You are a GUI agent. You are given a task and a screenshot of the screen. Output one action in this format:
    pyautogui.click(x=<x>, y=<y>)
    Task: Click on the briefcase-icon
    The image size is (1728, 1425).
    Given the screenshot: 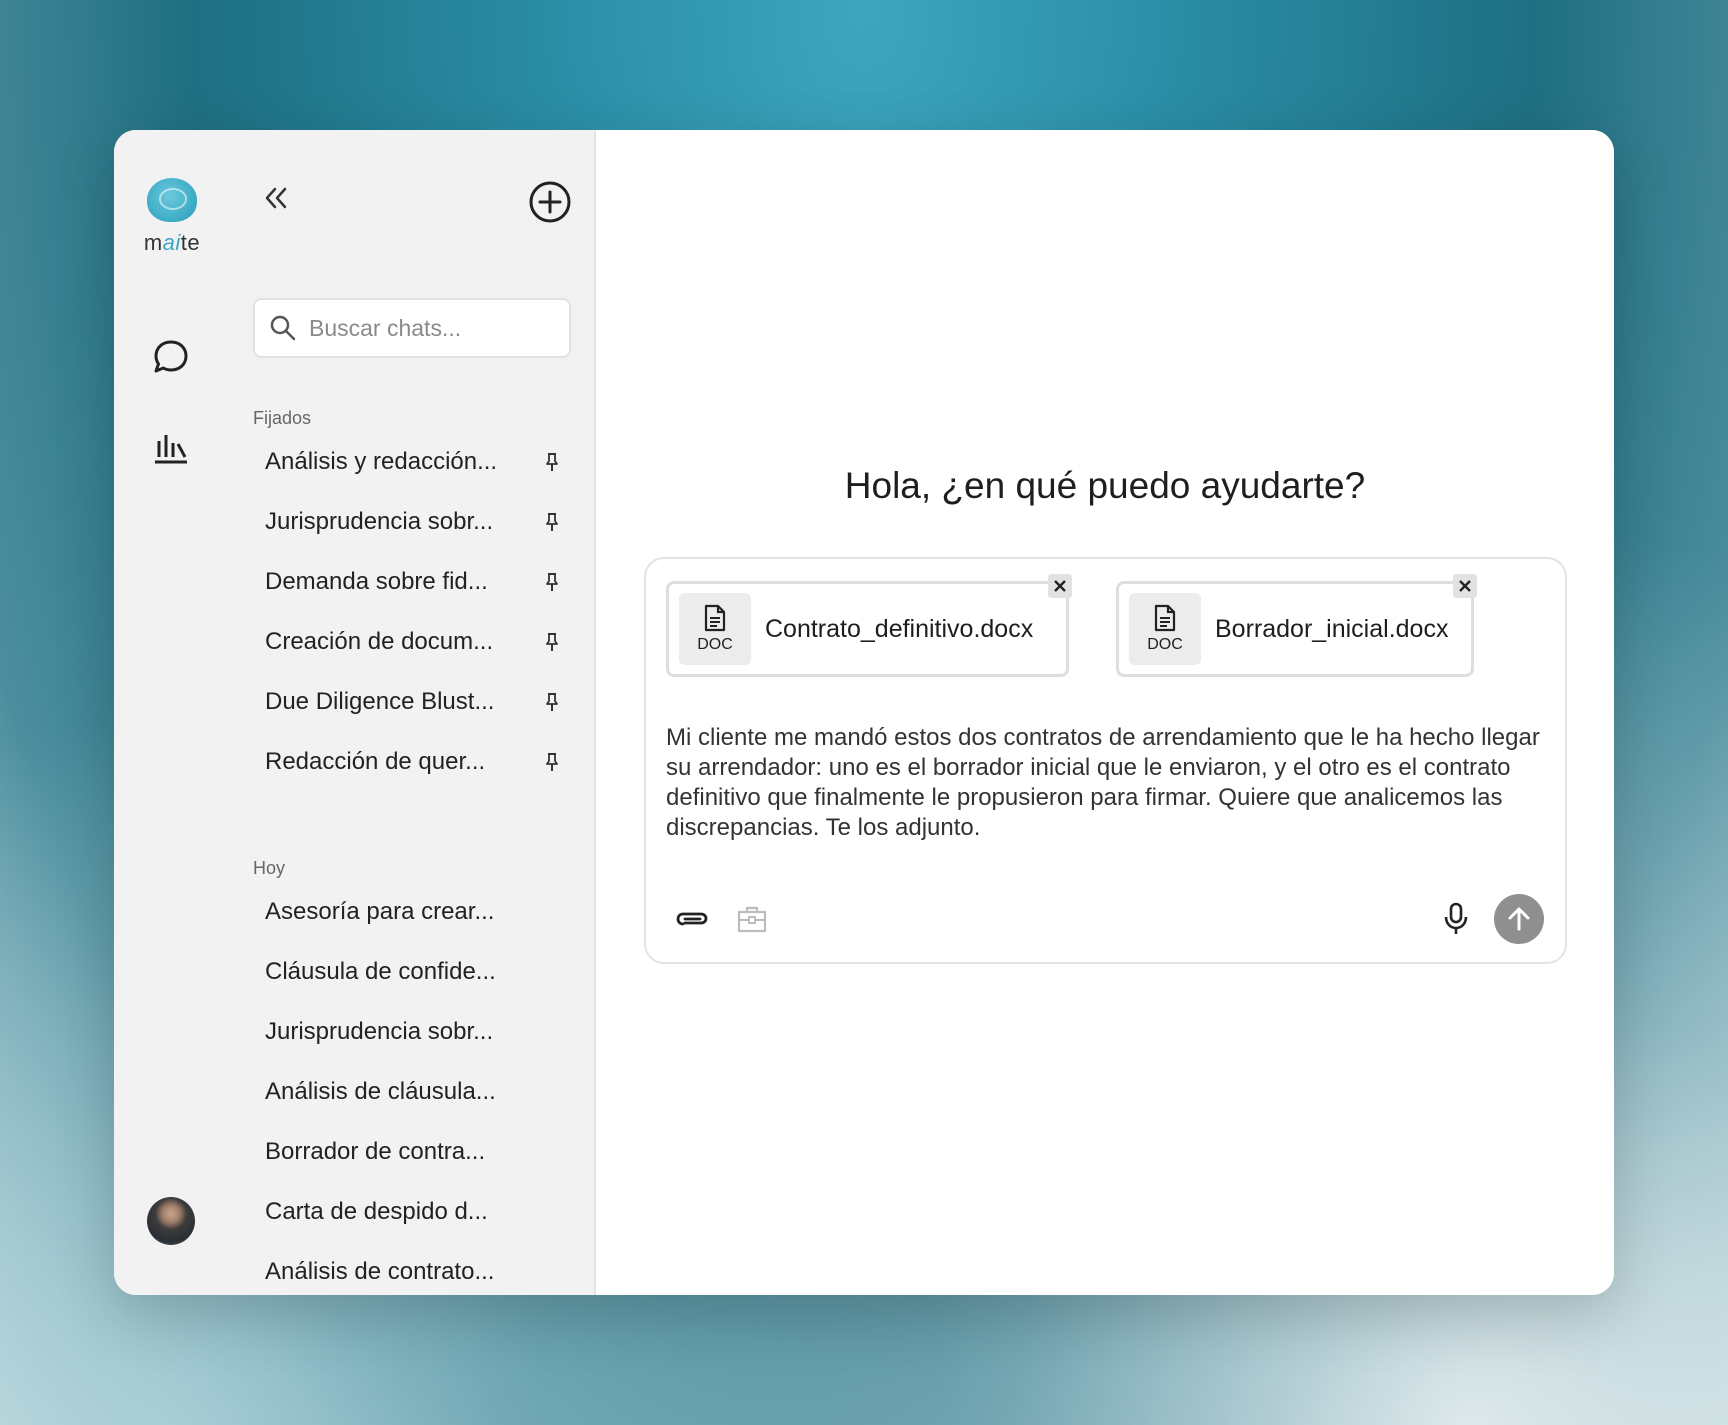 What is the action you would take?
    pyautogui.click(x=752, y=919)
    